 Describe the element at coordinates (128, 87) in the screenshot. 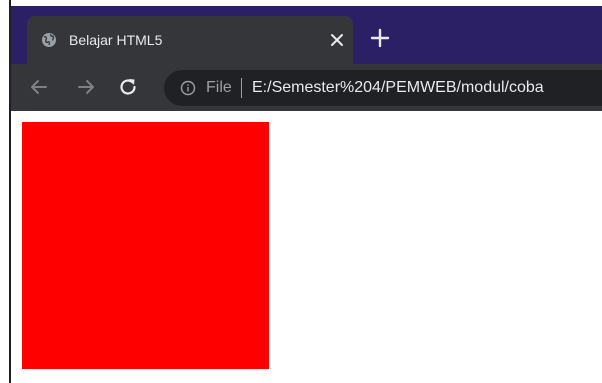

I see `reload-icon` at that location.